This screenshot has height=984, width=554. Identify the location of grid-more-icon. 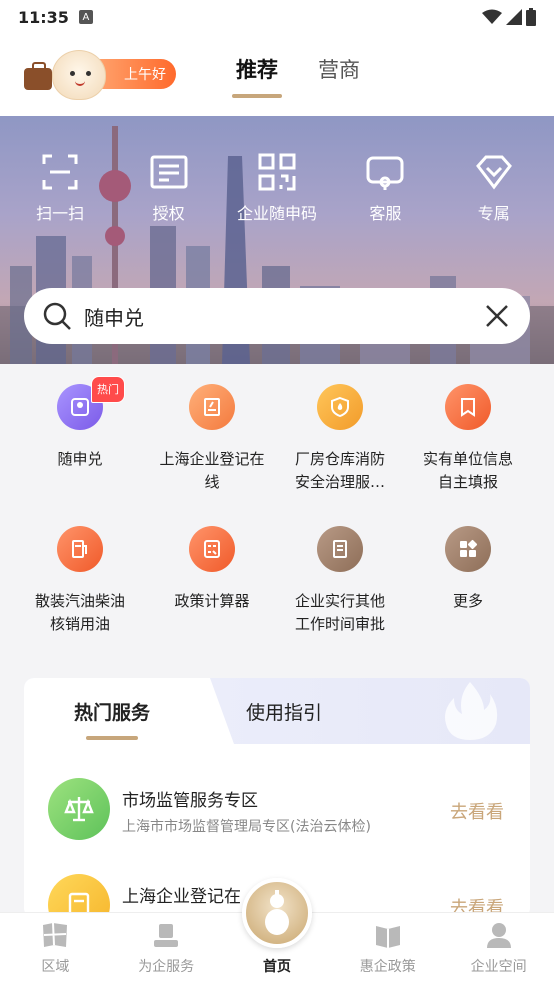
(468, 549).